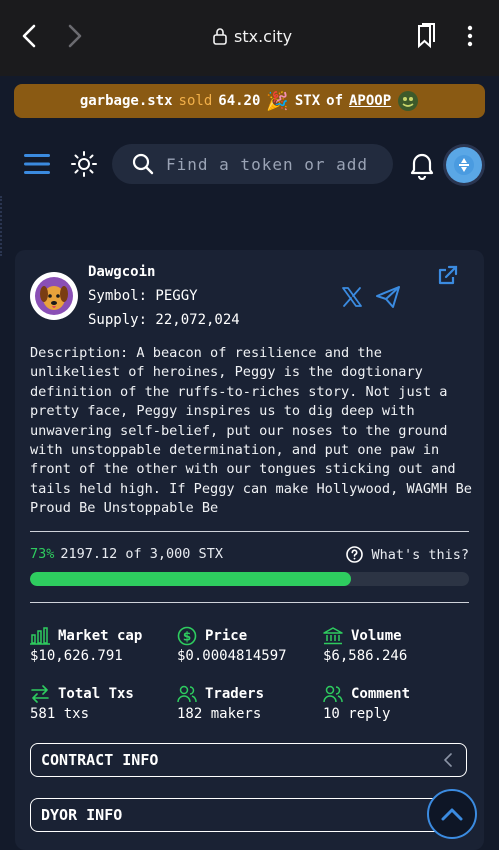 This screenshot has width=499, height=850. What do you see at coordinates (420, 554) in the screenshot?
I see `whats-this-label: What's this?` at bounding box center [420, 554].